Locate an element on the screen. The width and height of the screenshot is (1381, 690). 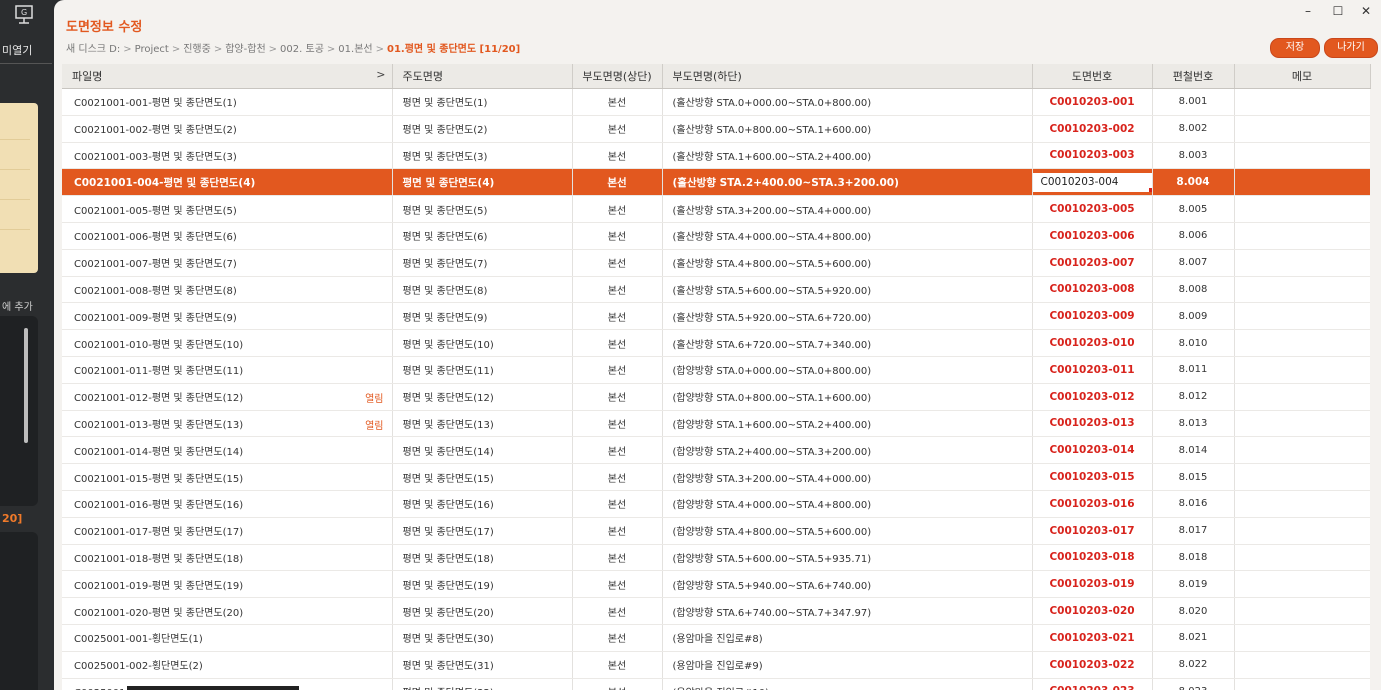
cell-drawing-no: C0010203-004 is located at coordinates (1091, 182).